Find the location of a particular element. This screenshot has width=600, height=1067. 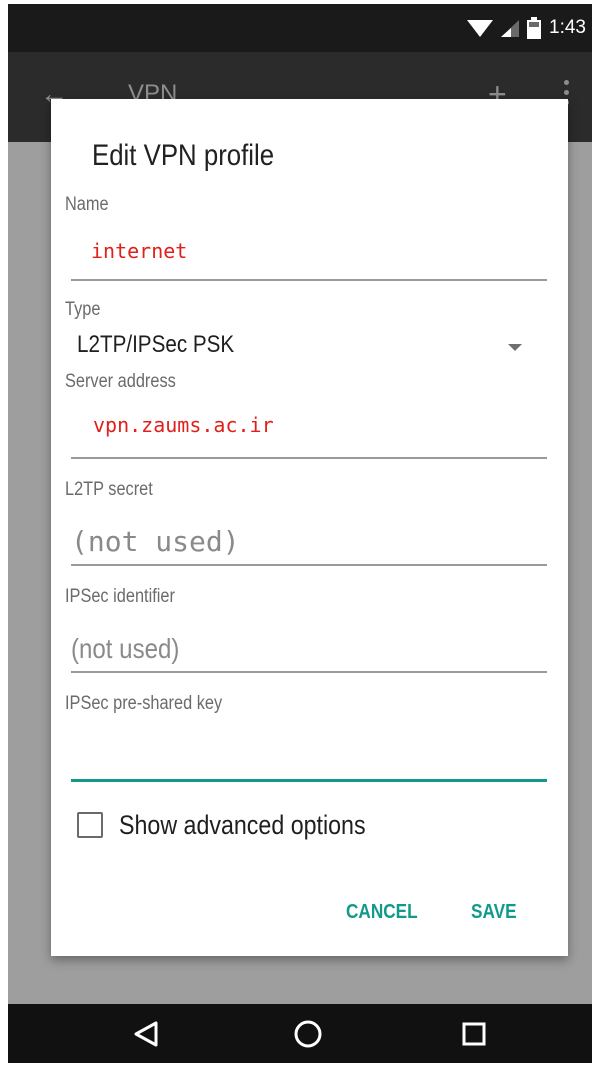

ipsec-psk-underline is located at coordinates (309, 780).